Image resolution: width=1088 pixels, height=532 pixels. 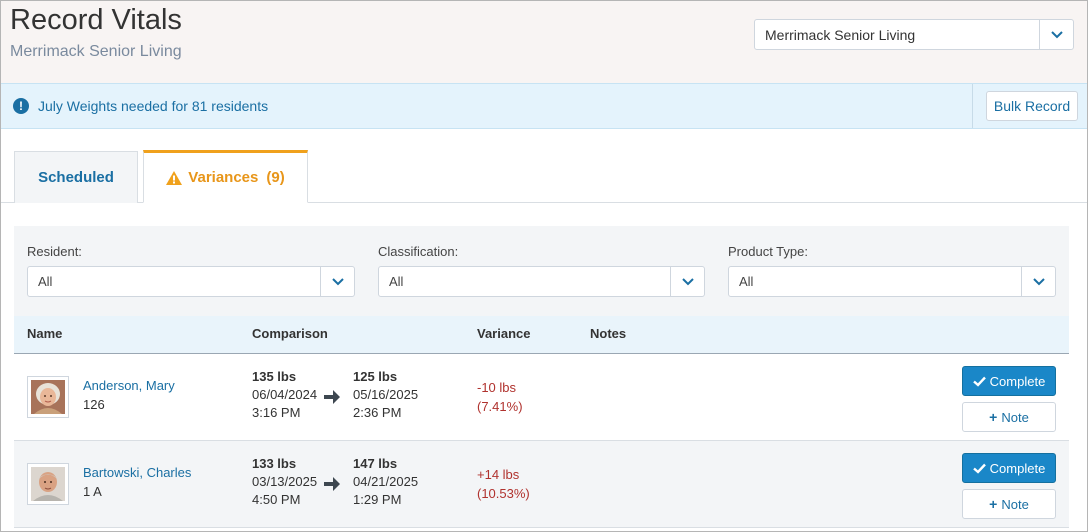 I want to click on resident-name-link: Anderson, Mary, so click(x=129, y=385).